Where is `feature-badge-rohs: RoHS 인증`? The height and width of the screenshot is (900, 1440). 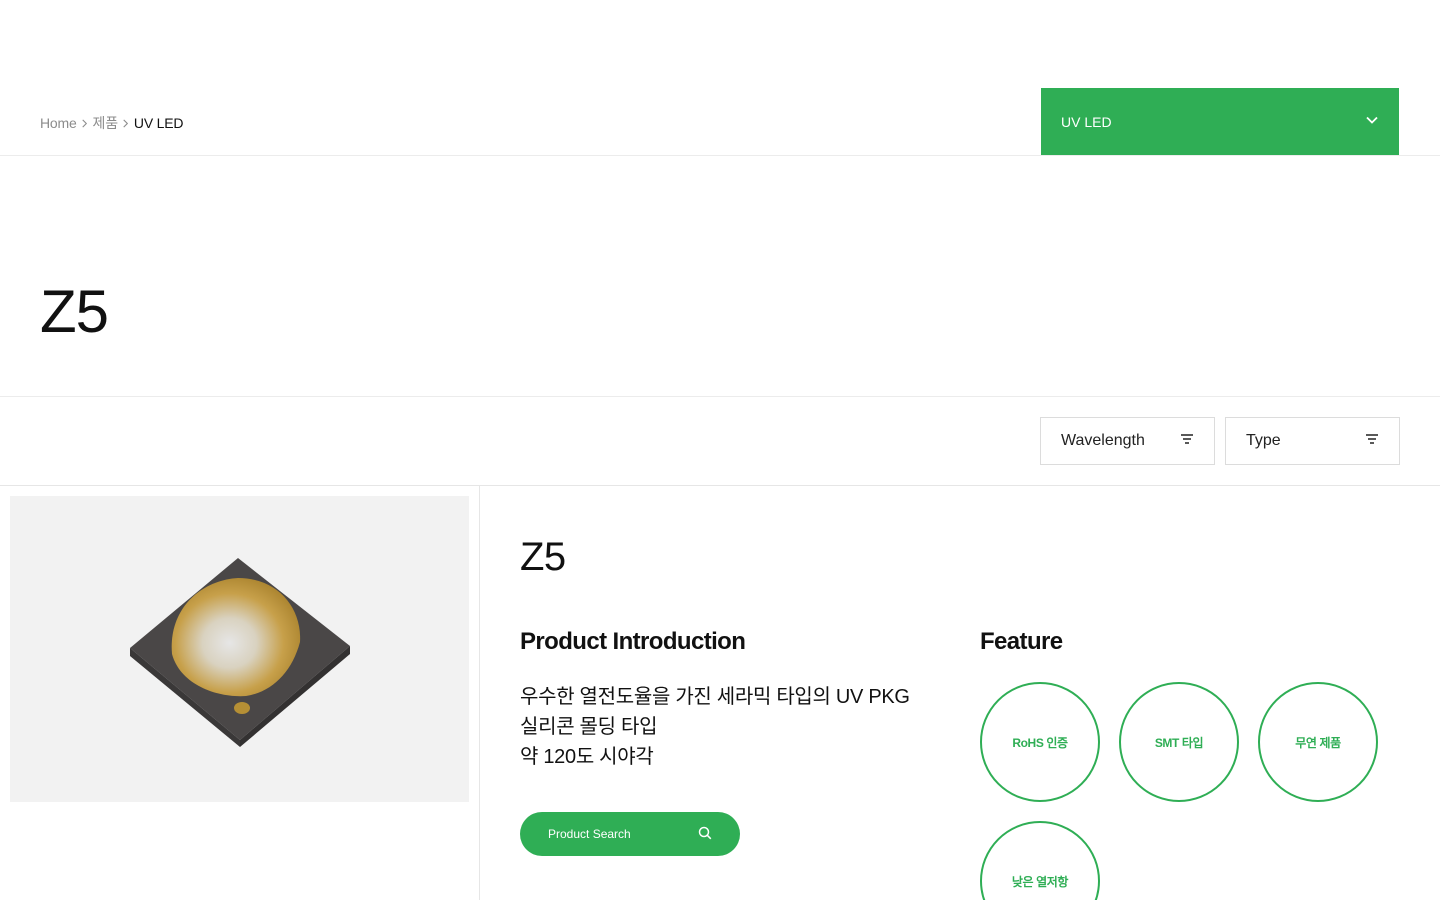
feature-badge-rohs: RoHS 인증 is located at coordinates (1040, 742).